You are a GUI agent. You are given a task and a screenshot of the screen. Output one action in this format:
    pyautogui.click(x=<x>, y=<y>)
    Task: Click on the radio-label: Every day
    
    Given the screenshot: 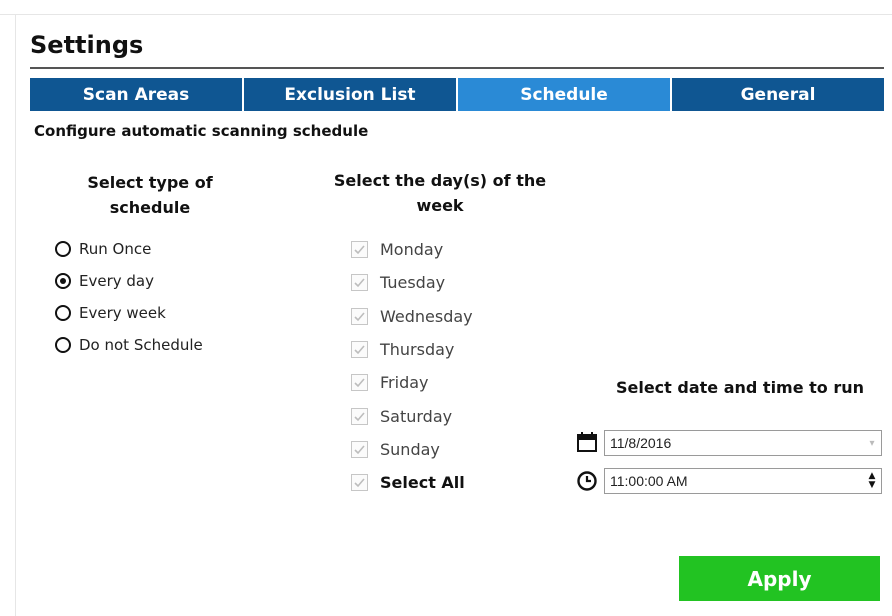 What is the action you would take?
    pyautogui.click(x=116, y=281)
    